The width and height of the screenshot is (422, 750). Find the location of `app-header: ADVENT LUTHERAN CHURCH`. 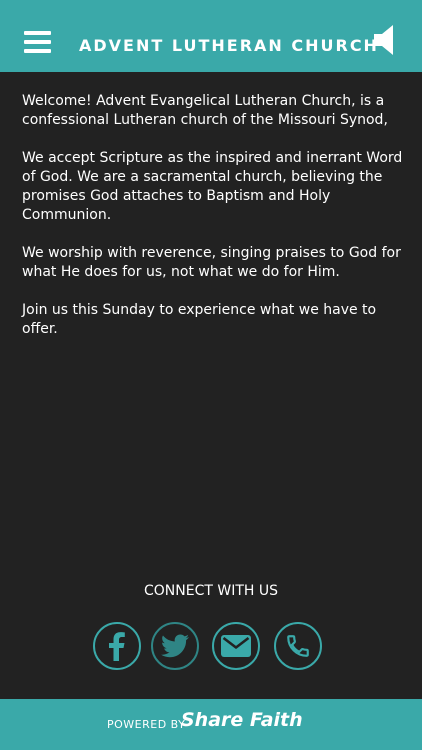

app-header: ADVENT LUTHERAN CHURCH is located at coordinates (211, 36).